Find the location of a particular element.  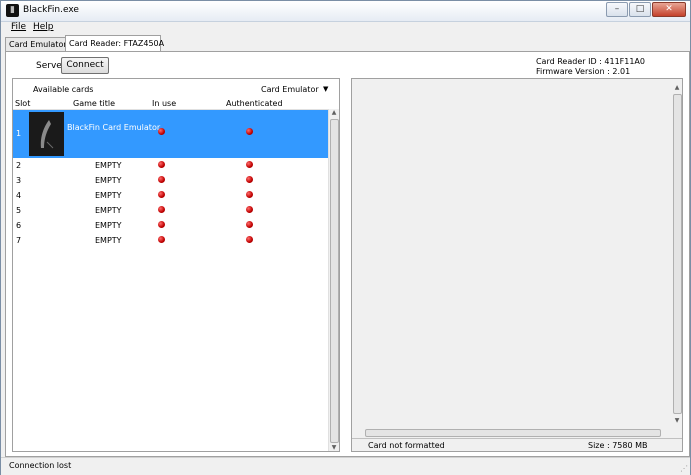

column-header-game-title: Game title is located at coordinates (94, 103).